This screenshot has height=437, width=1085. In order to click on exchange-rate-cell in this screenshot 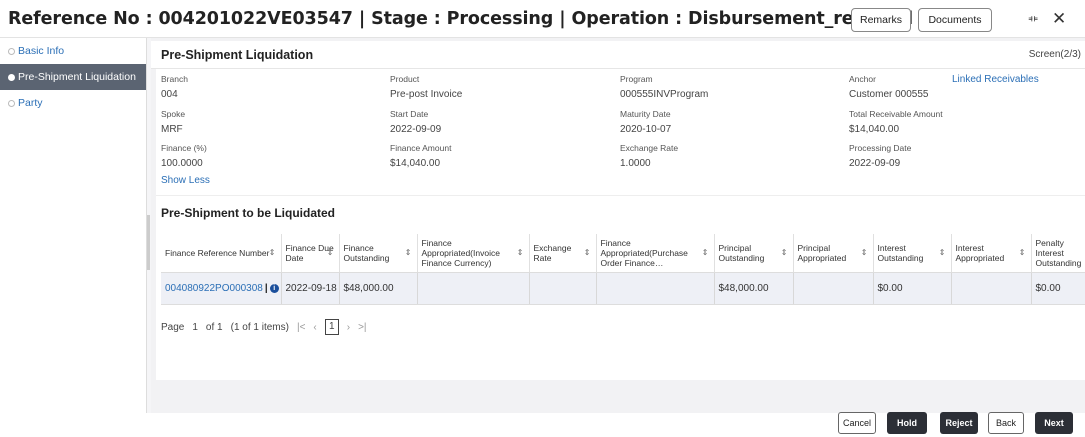, I will do `click(563, 288)`.